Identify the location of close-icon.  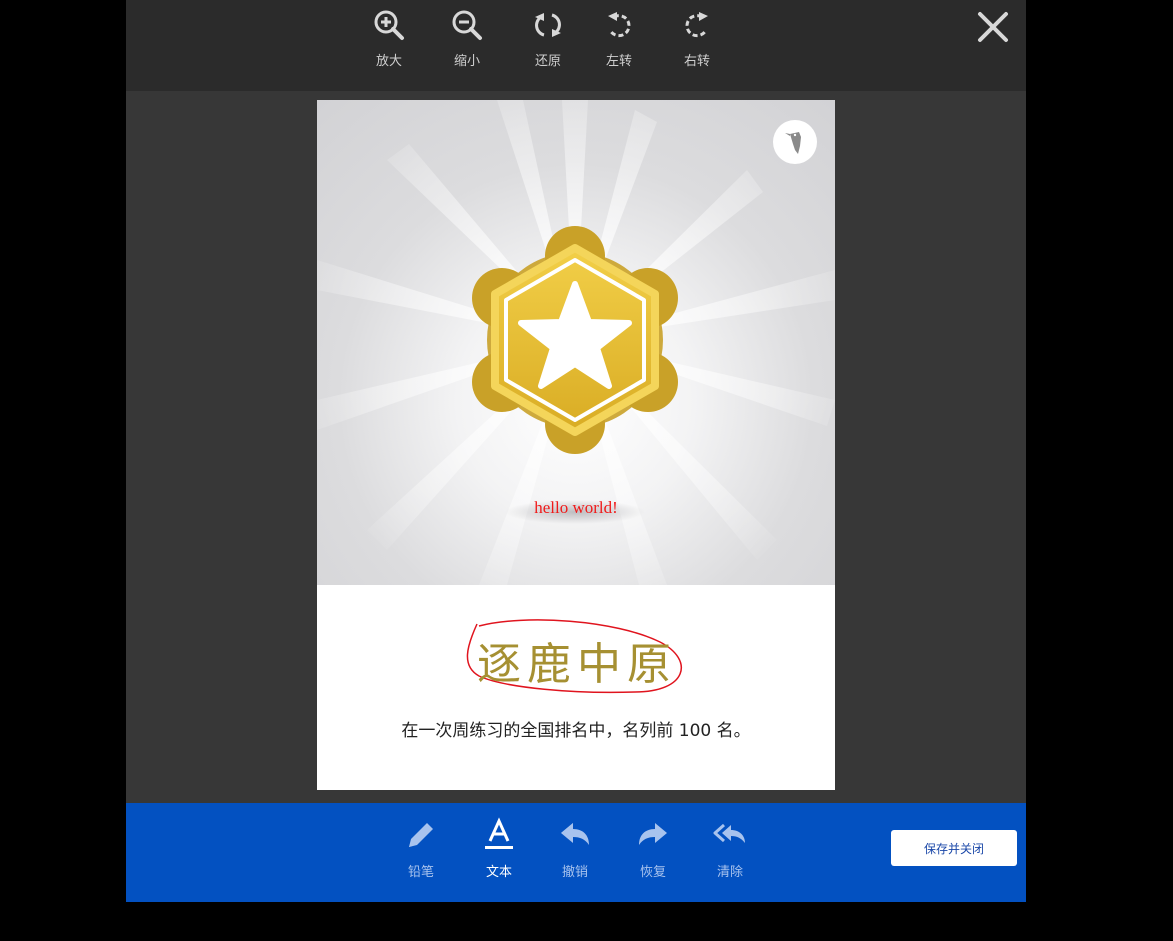
(993, 27).